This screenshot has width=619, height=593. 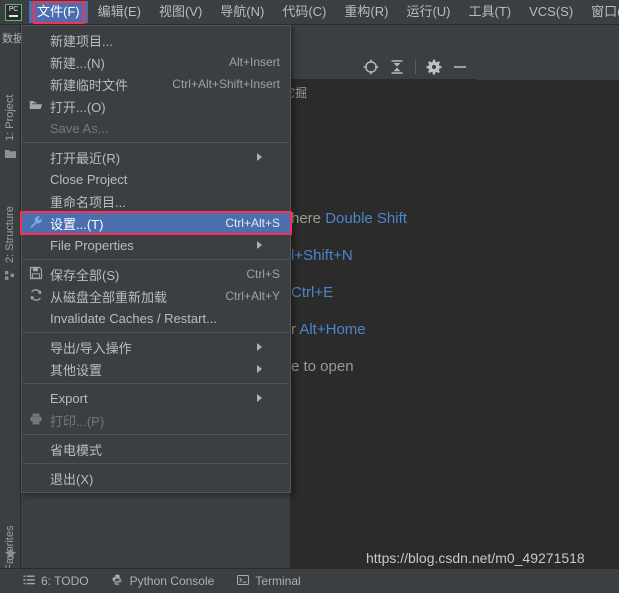 What do you see at coordinates (89, 179) in the screenshot?
I see `menu-item-label: Close Project` at bounding box center [89, 179].